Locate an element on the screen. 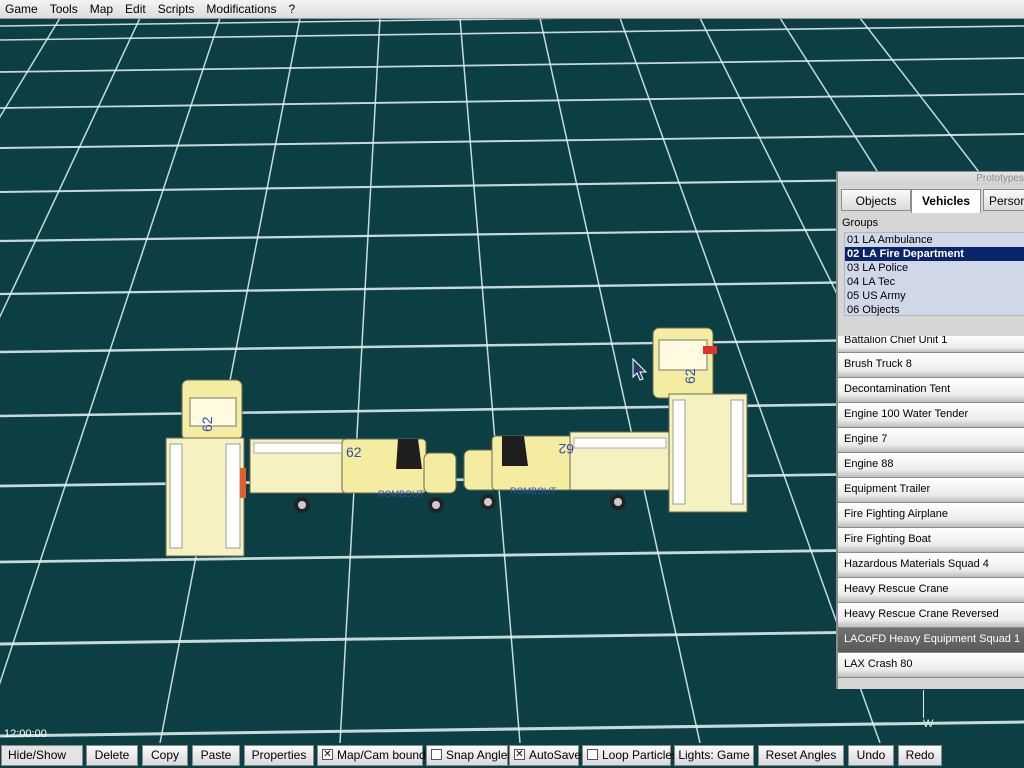 Image resolution: width=1024 pixels, height=768 pixels. group-item: 05 US Army is located at coordinates (934, 296).